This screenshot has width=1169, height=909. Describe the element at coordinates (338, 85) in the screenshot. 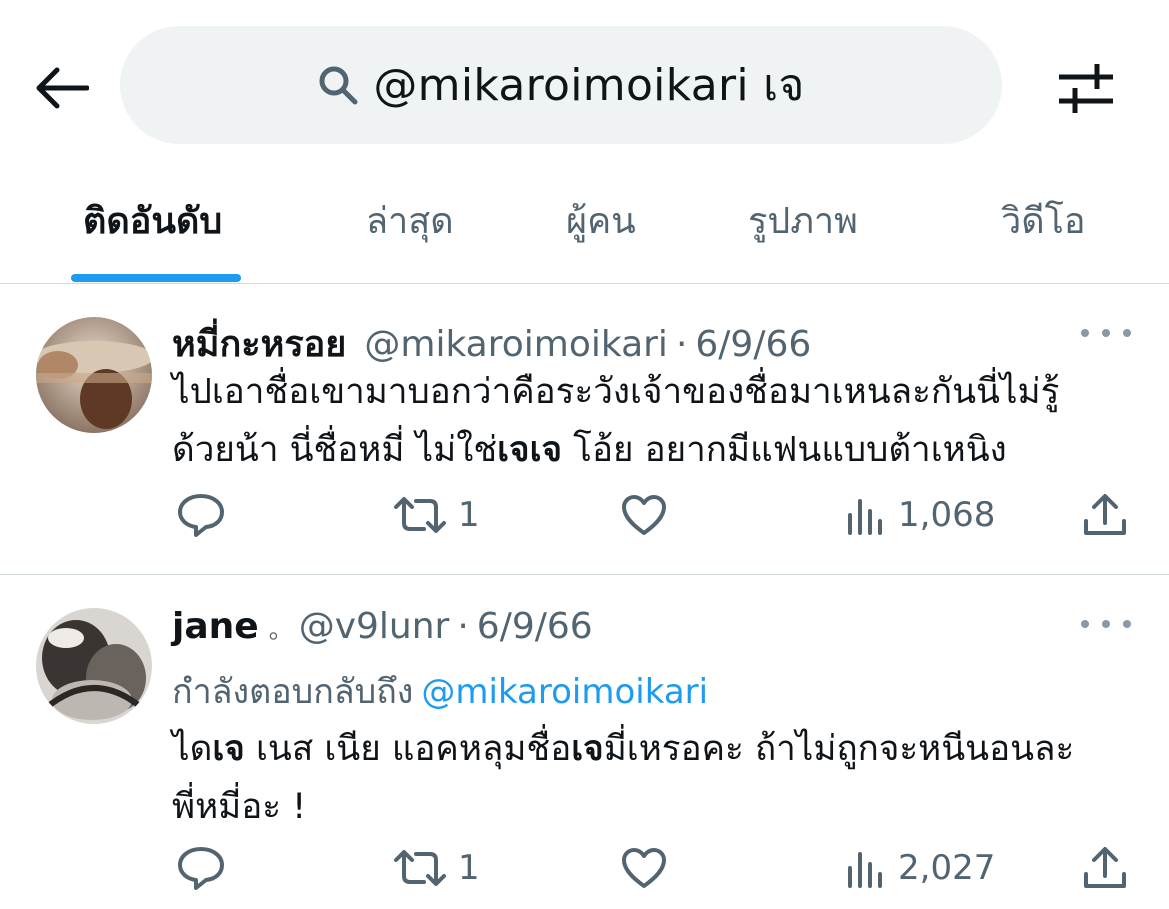

I see `search-icon` at that location.